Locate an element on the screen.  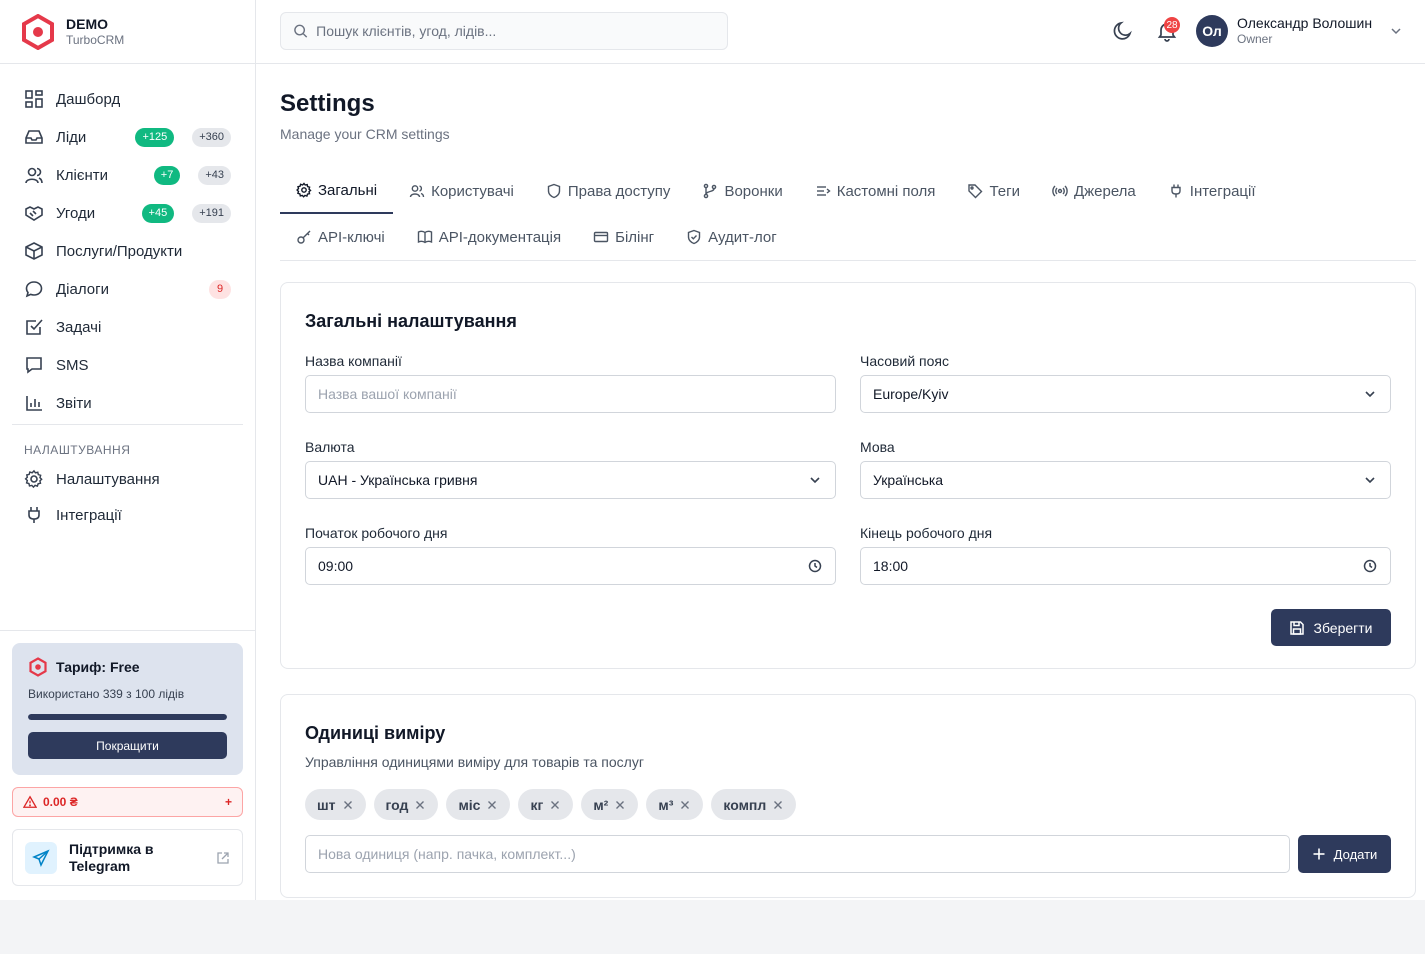
workday-end-value: 18:00 is located at coordinates (891, 566).